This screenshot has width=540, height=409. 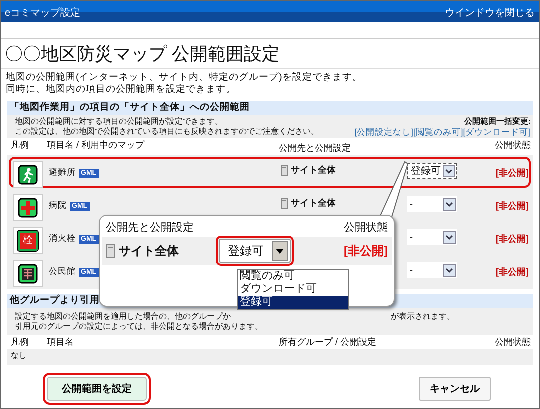 What do you see at coordinates (28, 240) in the screenshot?
I see `hydrant-icon: 栓` at bounding box center [28, 240].